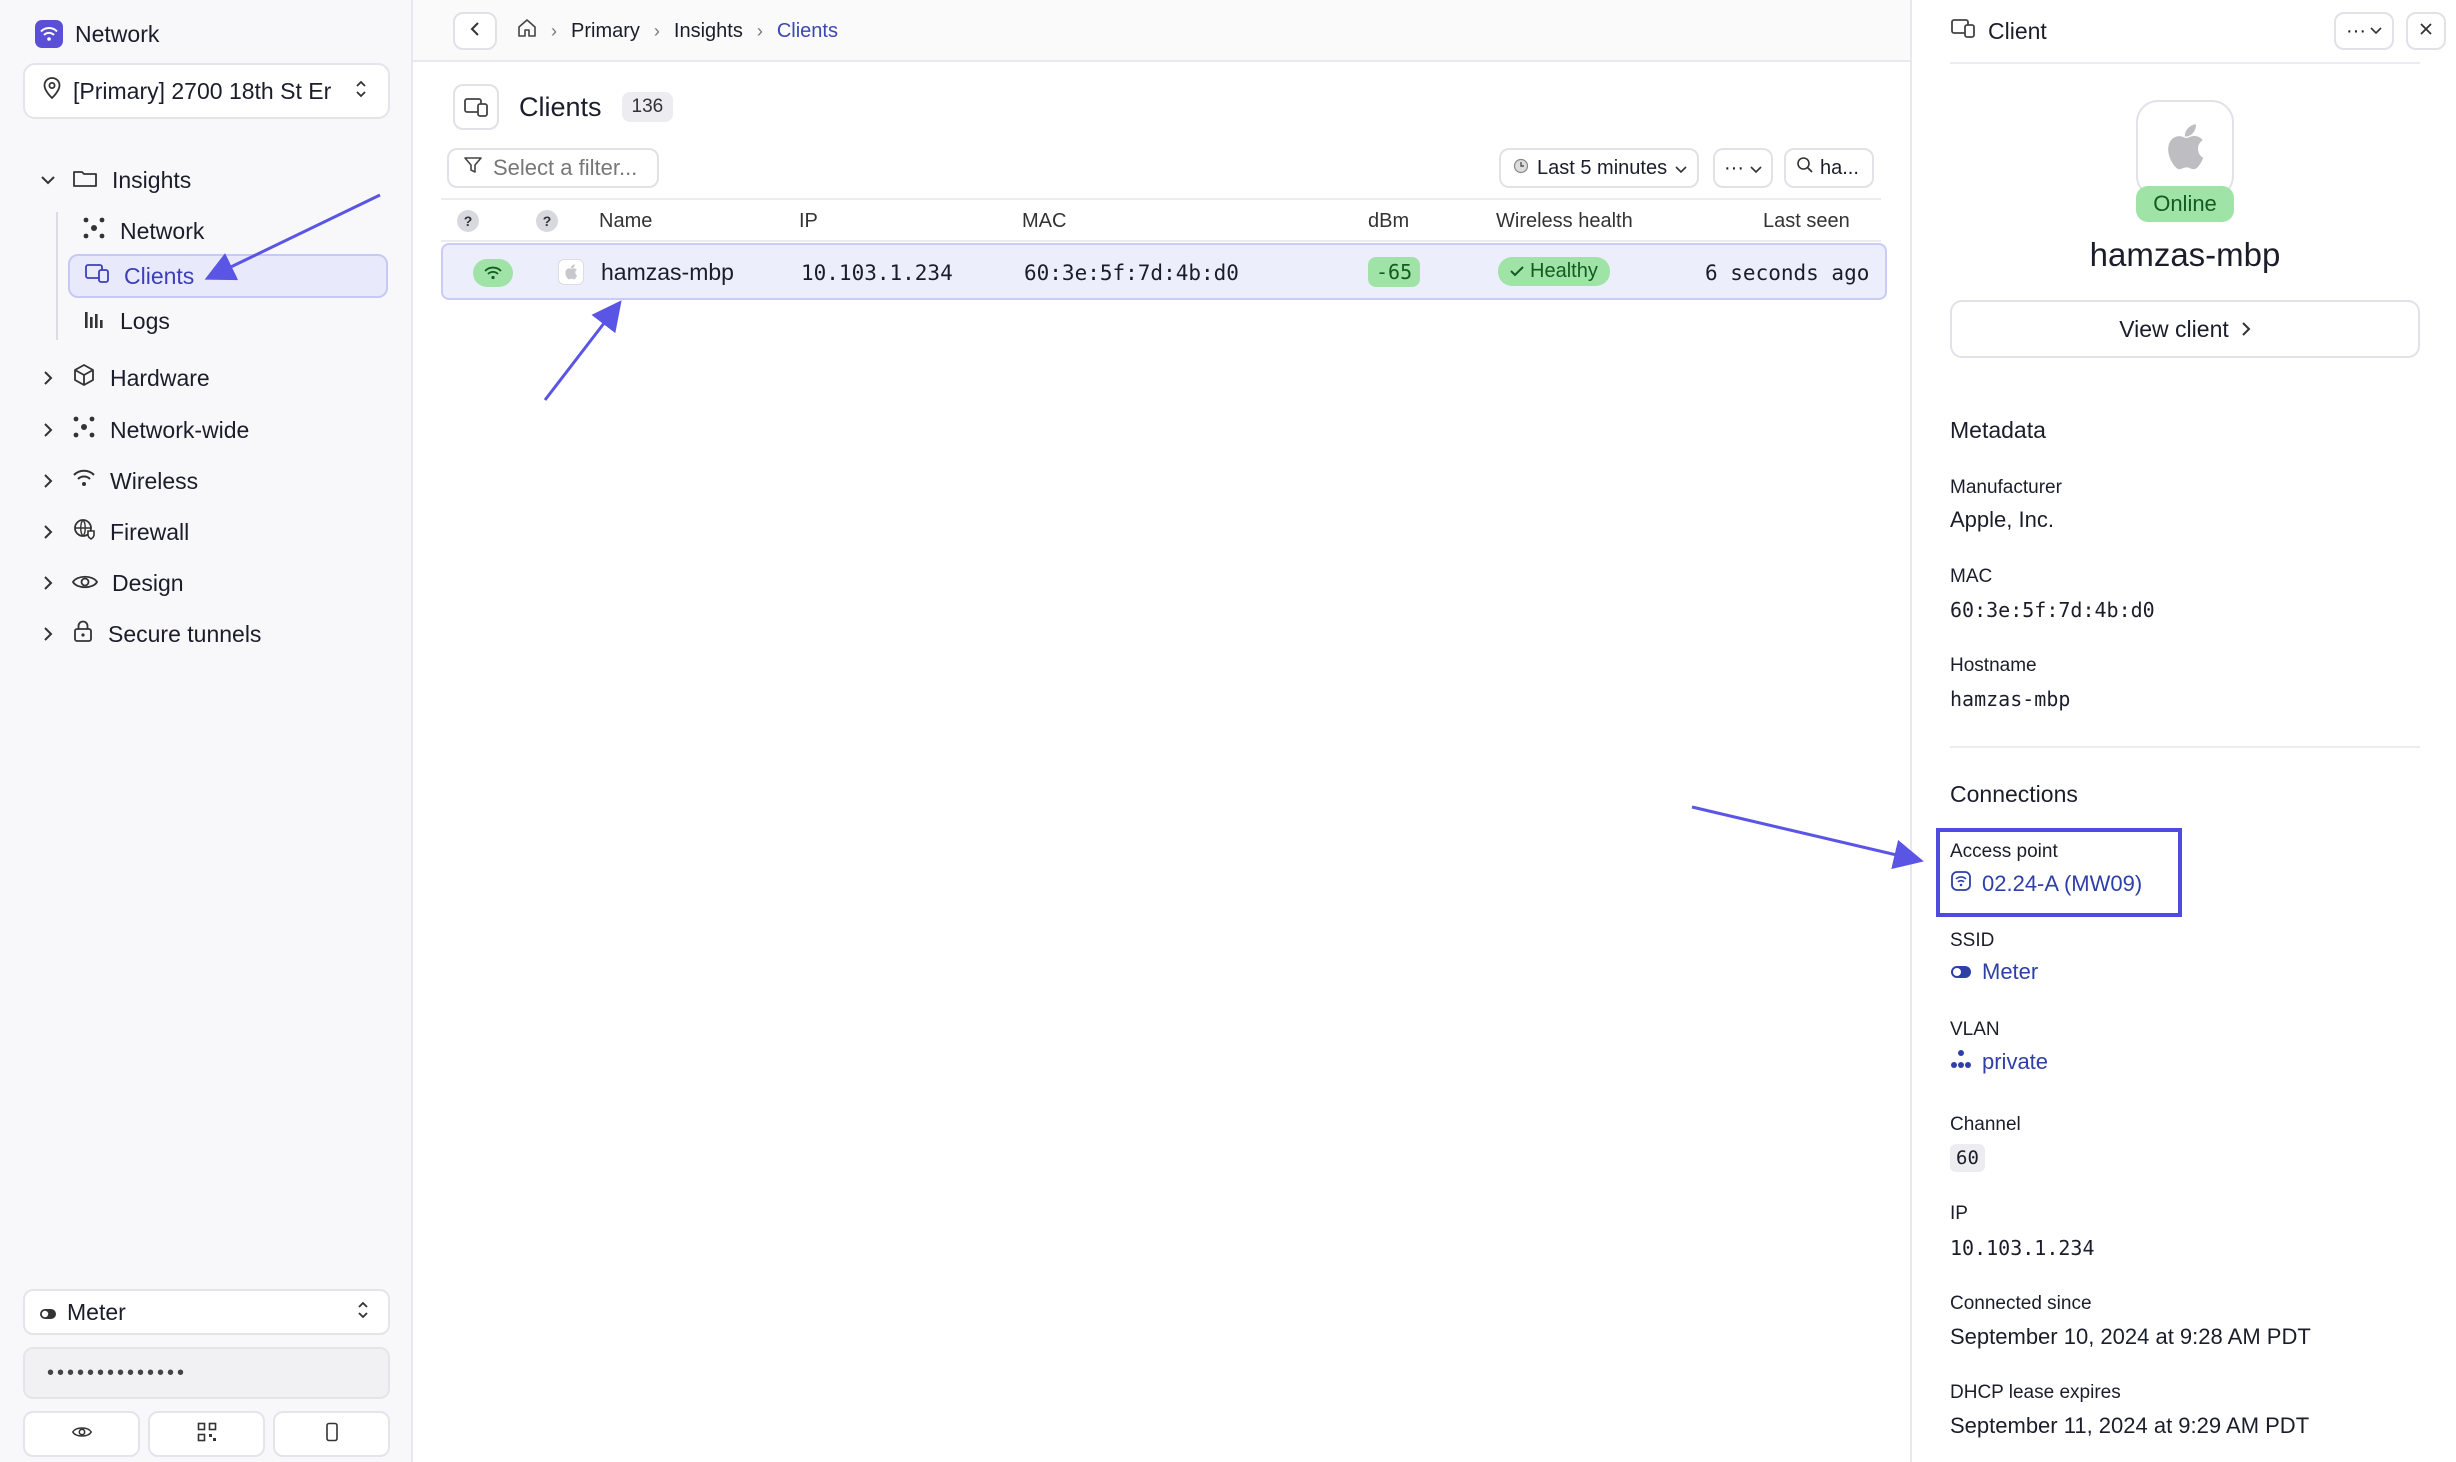  What do you see at coordinates (807, 31) in the screenshot?
I see `breadcrumb-clients: Clients` at bounding box center [807, 31].